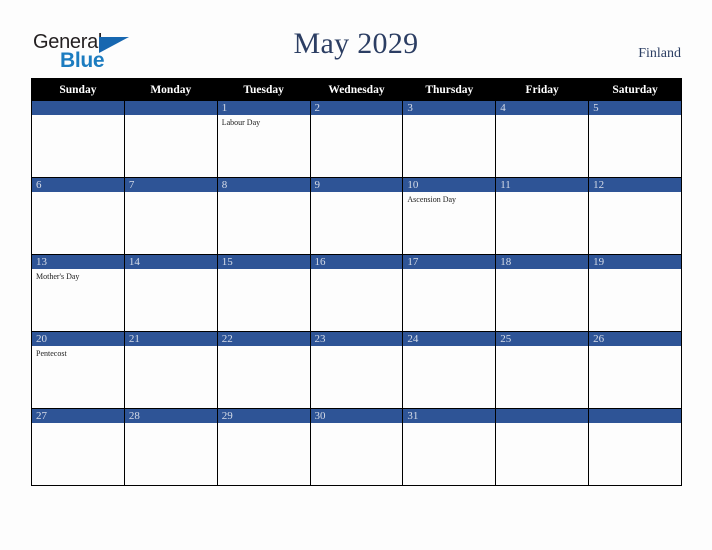  I want to click on calendar-day-cell: 11, so click(542, 216).